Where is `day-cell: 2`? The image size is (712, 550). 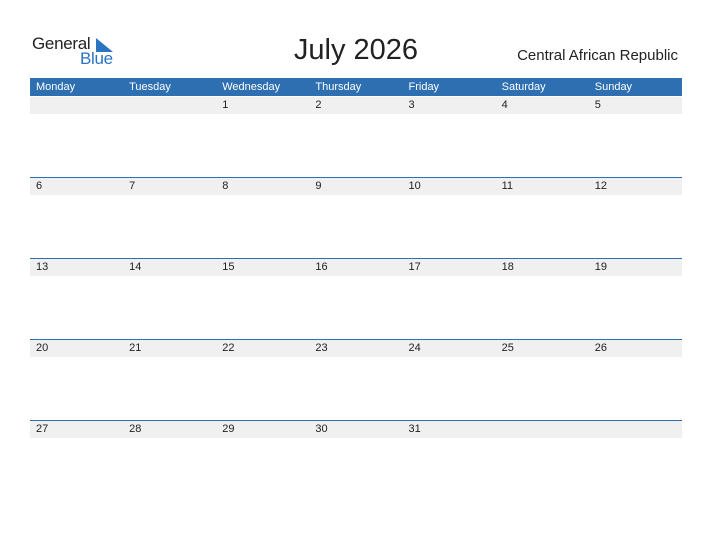
day-cell: 2 is located at coordinates (318, 105).